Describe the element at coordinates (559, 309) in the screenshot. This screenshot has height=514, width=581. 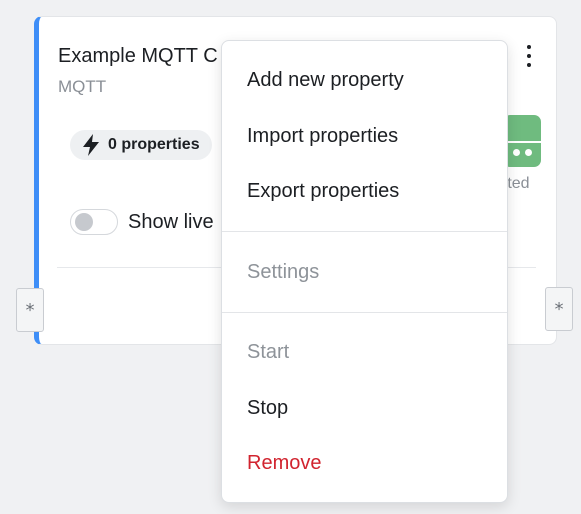
I see `output-port-handle: *` at that location.